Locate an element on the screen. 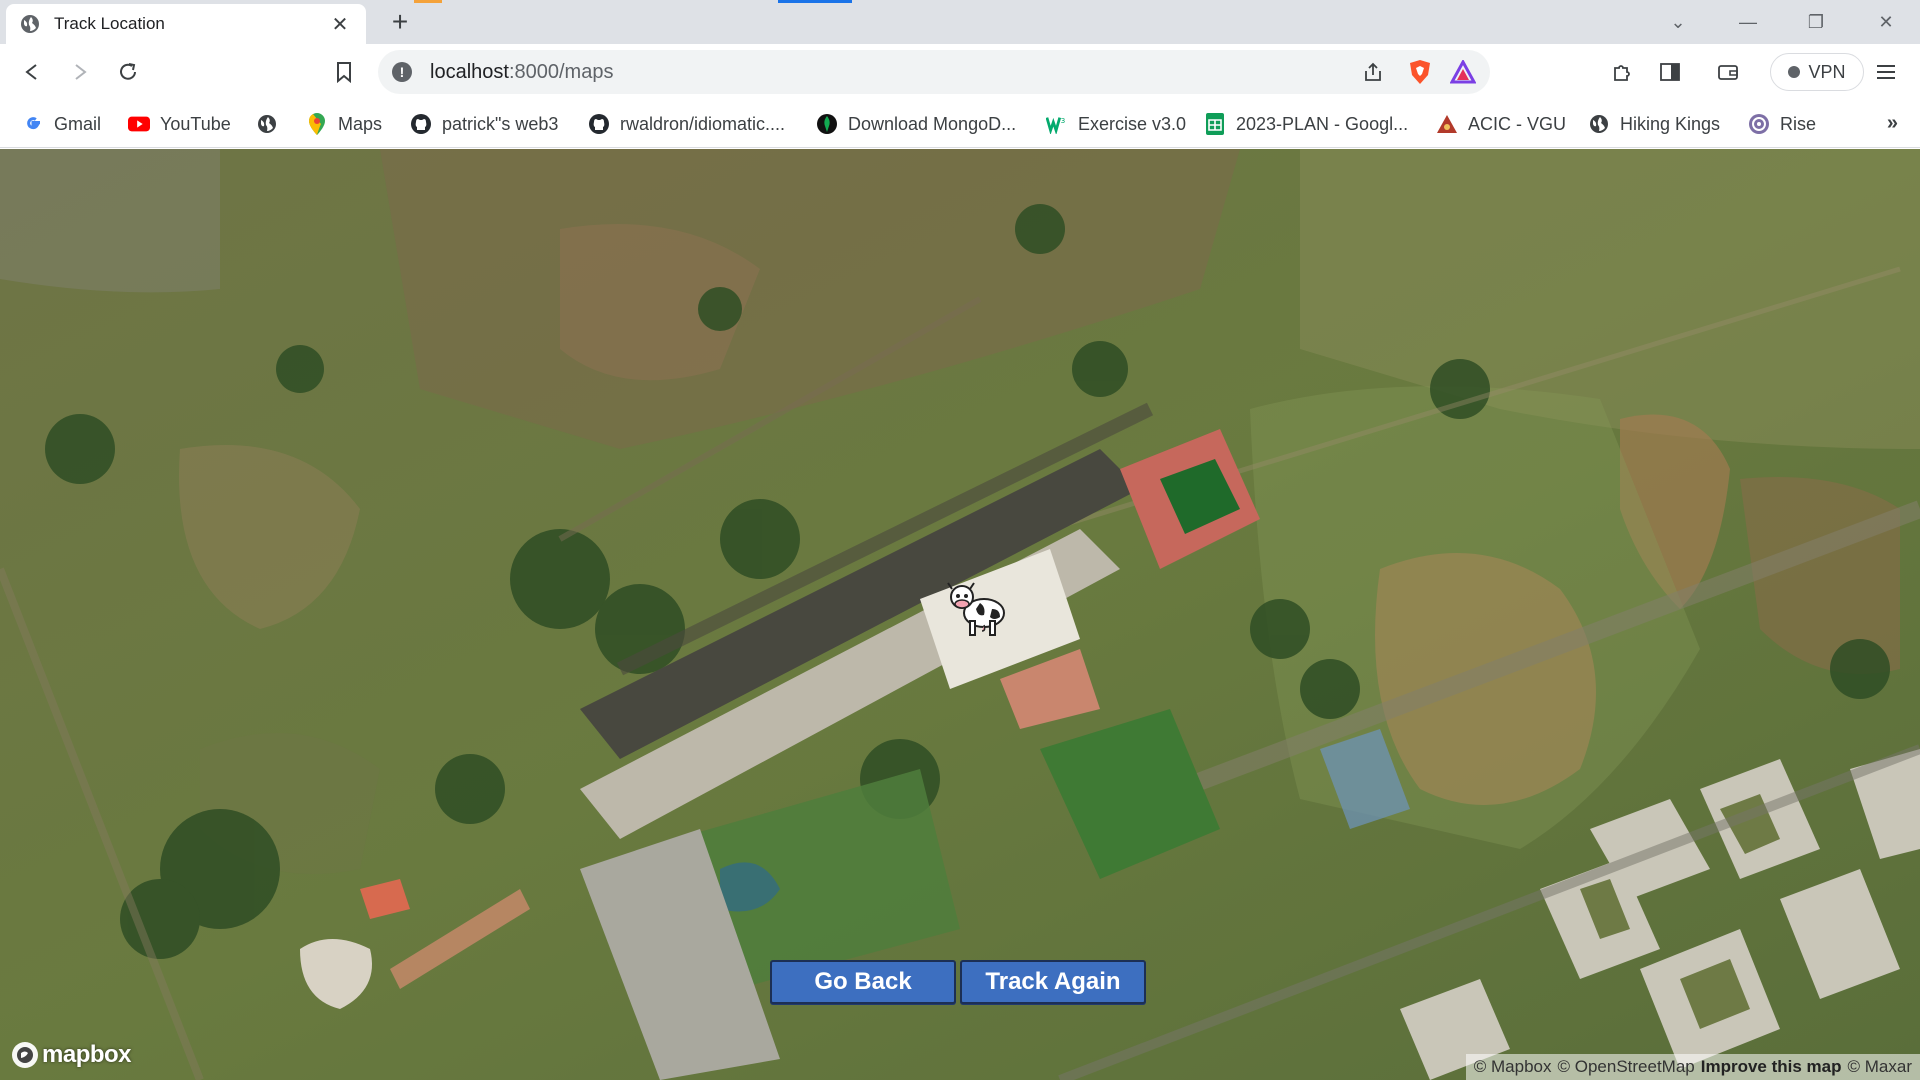 This screenshot has width=1920, height=1080. mapbox-logo: mapbox is located at coordinates (72, 1055).